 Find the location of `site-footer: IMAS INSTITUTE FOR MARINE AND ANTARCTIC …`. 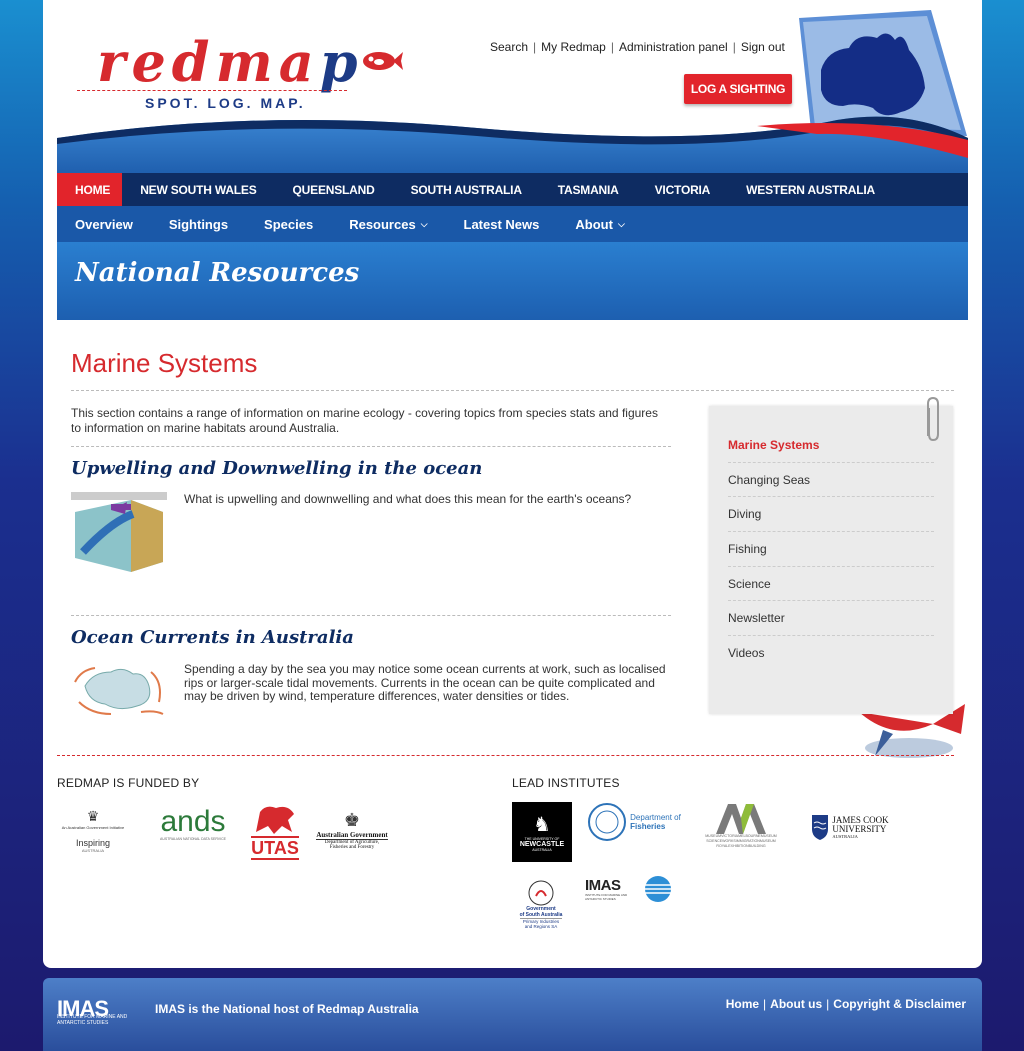

site-footer: IMAS INSTITUTE FOR MARINE AND ANTARCTIC … is located at coordinates (512, 1014).